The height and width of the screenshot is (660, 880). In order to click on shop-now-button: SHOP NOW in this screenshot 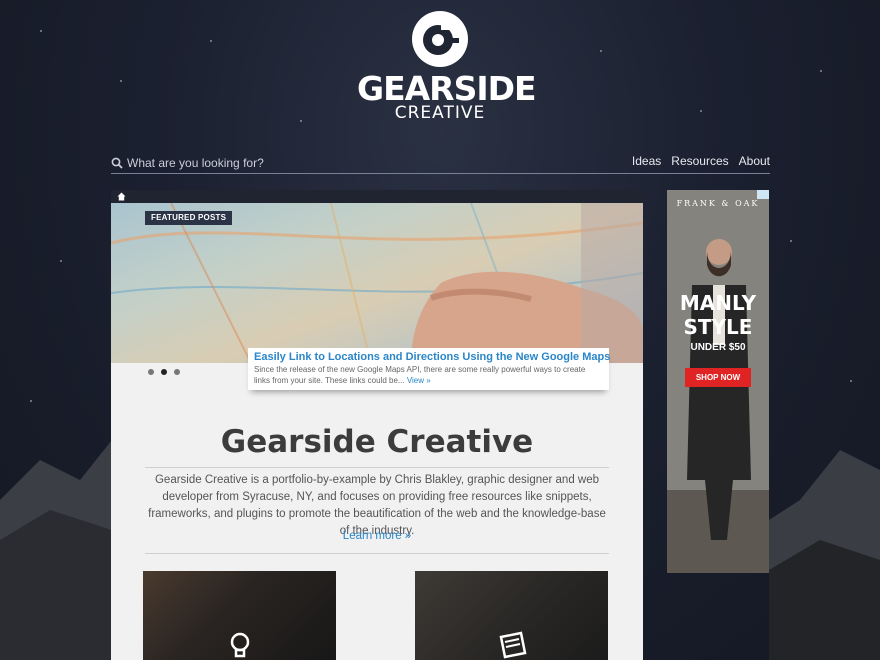, I will do `click(718, 377)`.